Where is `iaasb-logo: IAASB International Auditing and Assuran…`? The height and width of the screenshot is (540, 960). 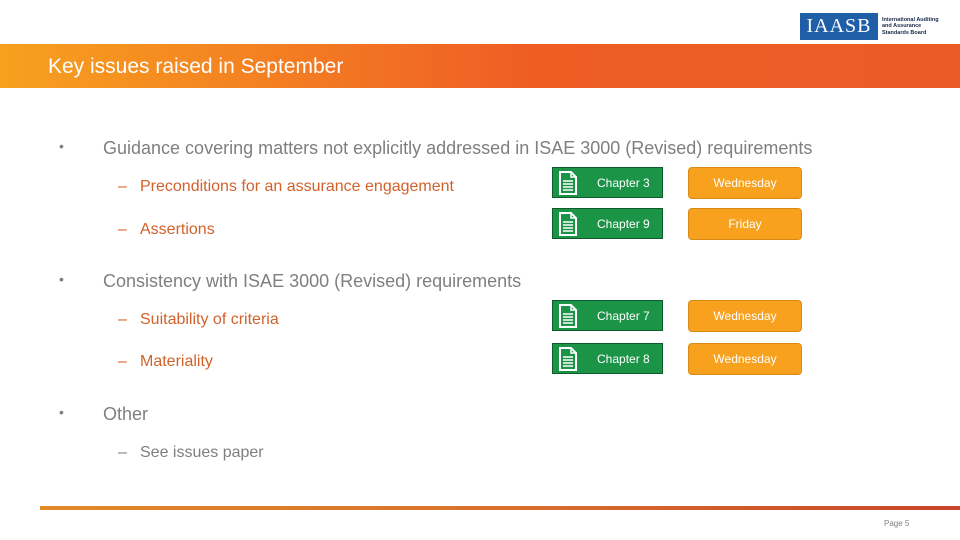
iaasb-logo: IAASB International Auditing and Assuran… is located at coordinates (871, 26).